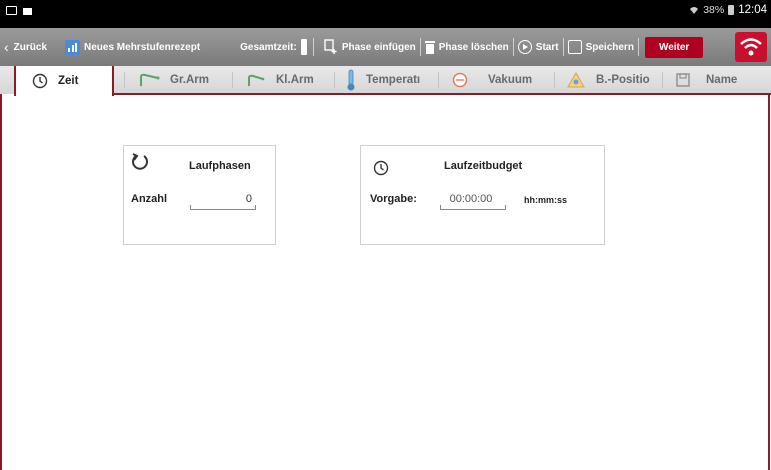 The width and height of the screenshot is (771, 470). I want to click on laufphasen-card: Laufphasen Anzahl 0, so click(199, 195).